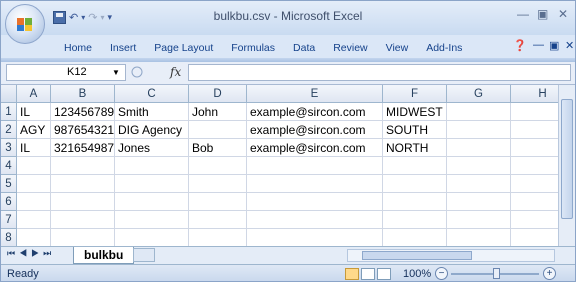  Describe the element at coordinates (31, 253) in the screenshot. I see `sheet-nav-icons: ⏮◀▶⏭` at that location.